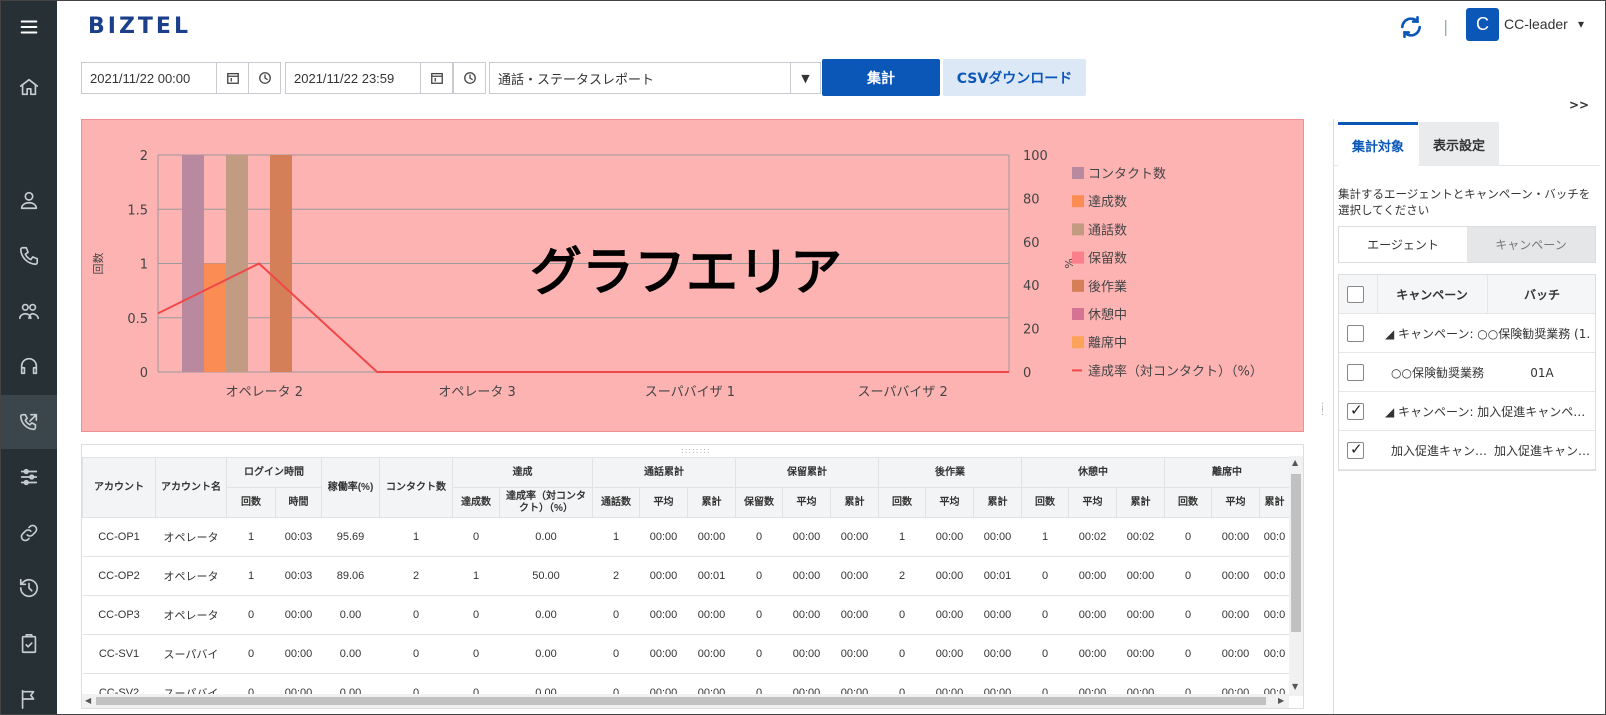 This screenshot has width=1606, height=715. I want to click on col-after-count: 回数, so click(902, 502).